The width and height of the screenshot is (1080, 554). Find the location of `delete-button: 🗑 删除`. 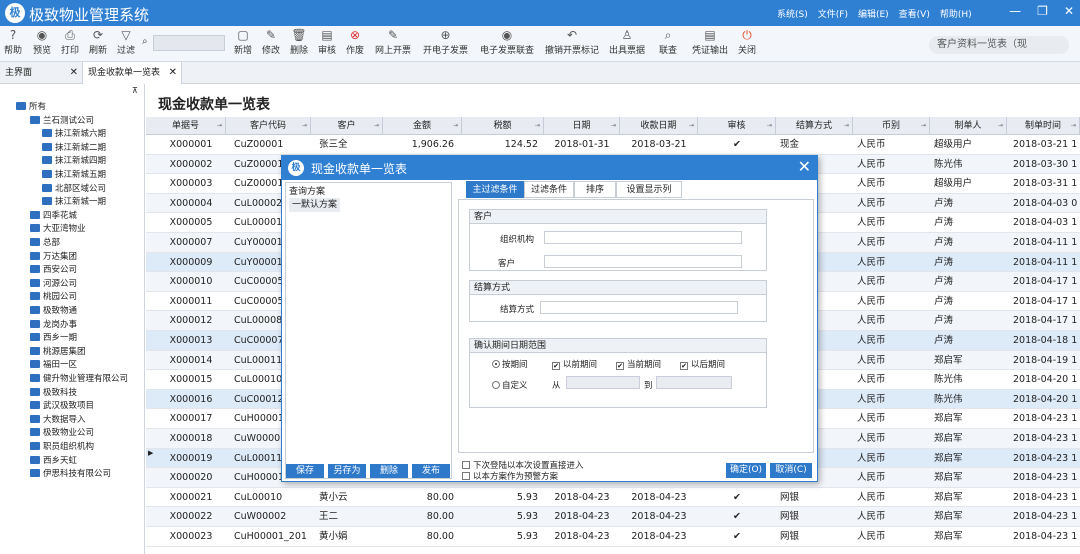

delete-button: 🗑 删除 is located at coordinates (299, 42).